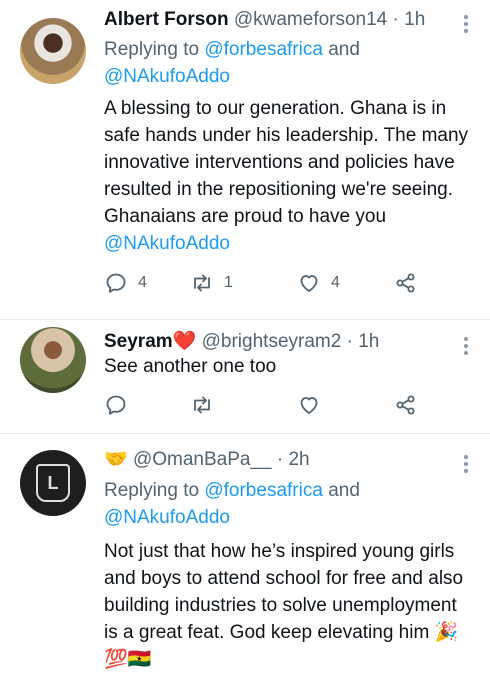  Describe the element at coordinates (264, 406) in the screenshot. I see `tweet-actions` at that location.